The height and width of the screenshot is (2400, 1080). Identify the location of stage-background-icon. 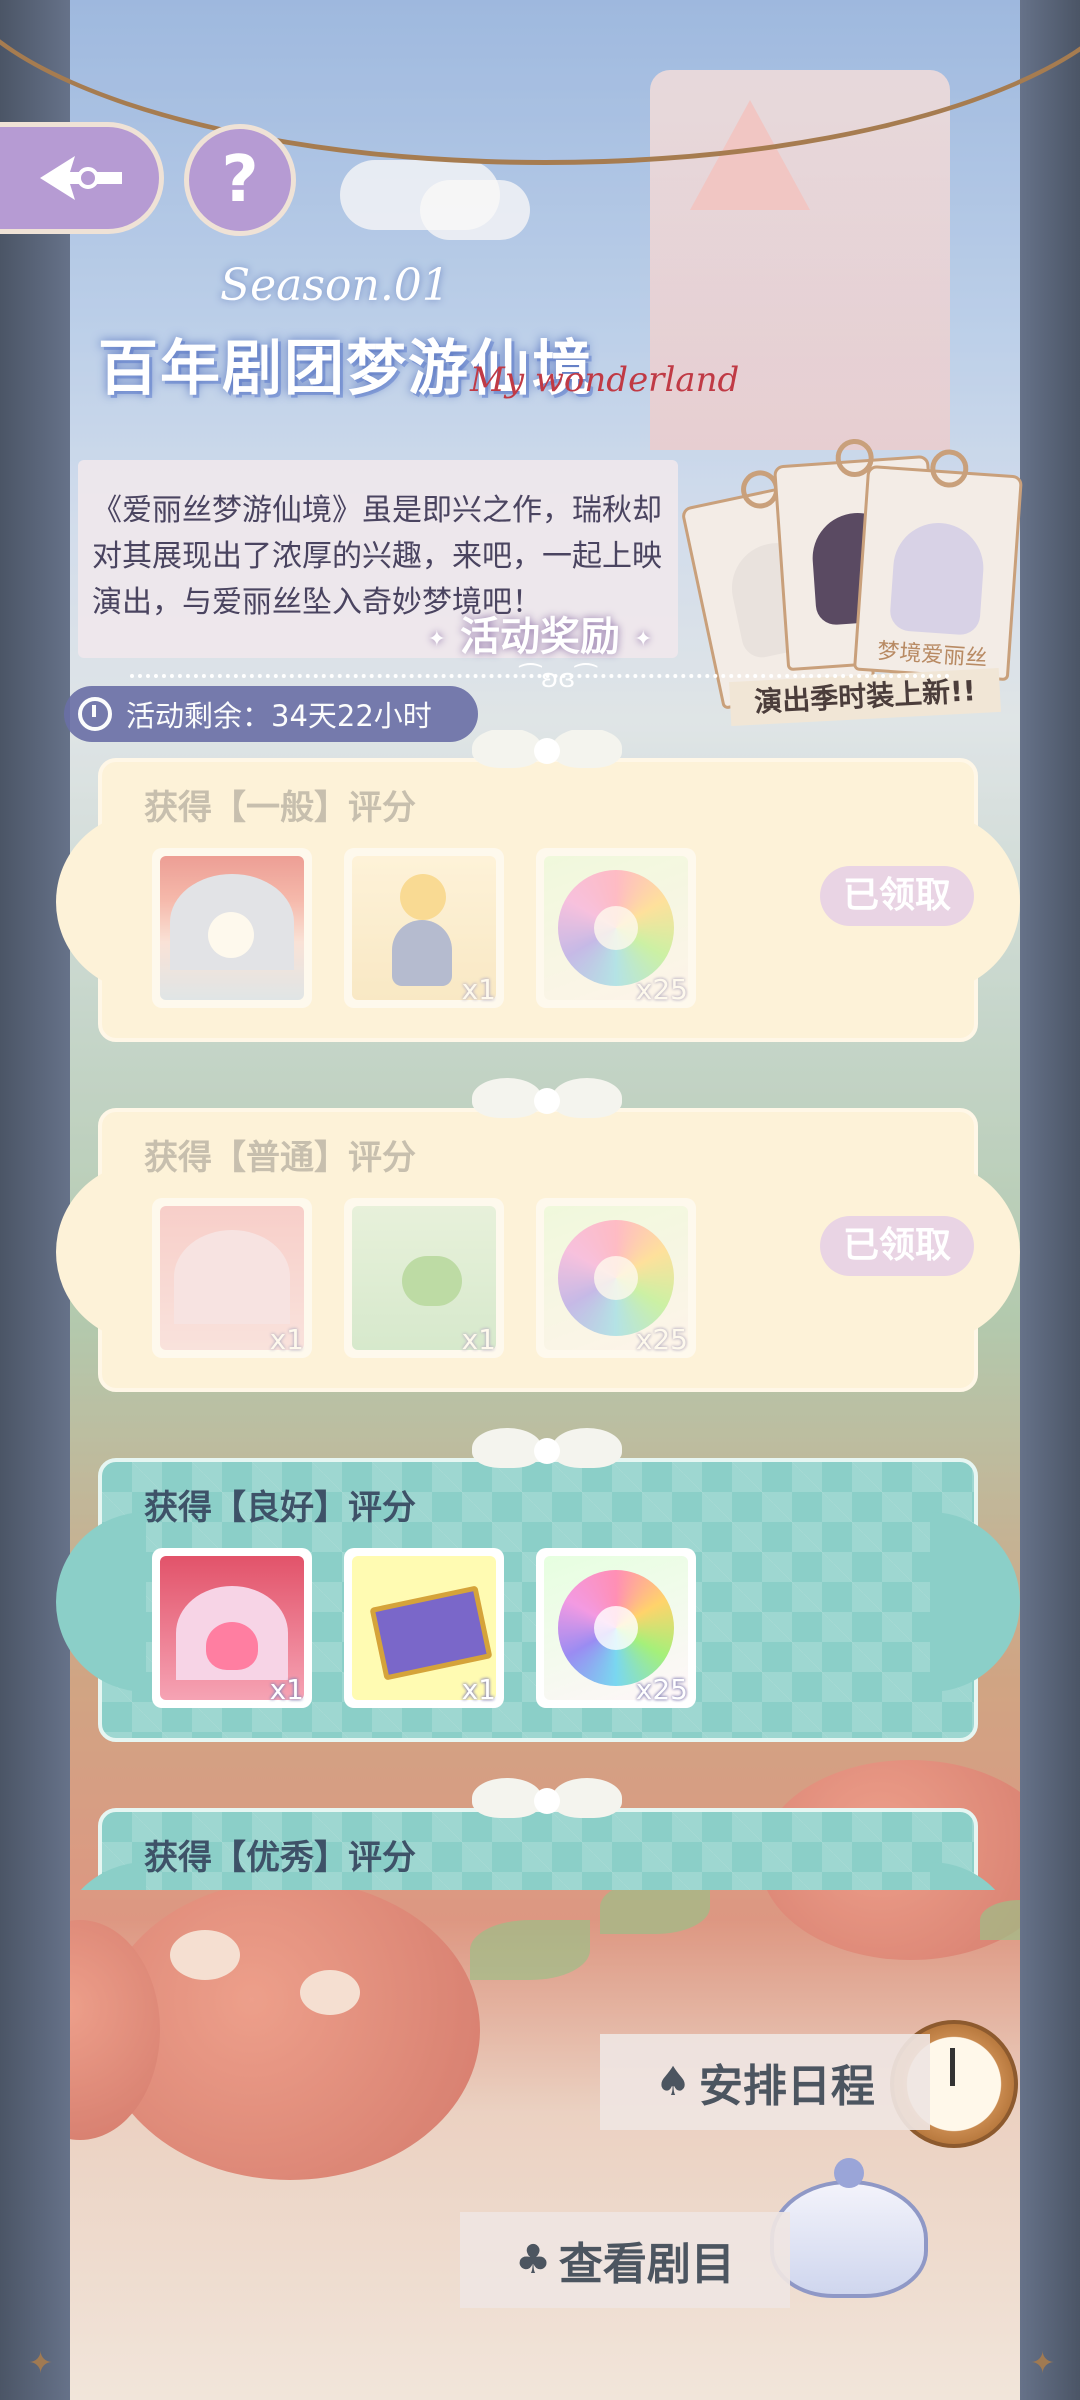
(232, 928).